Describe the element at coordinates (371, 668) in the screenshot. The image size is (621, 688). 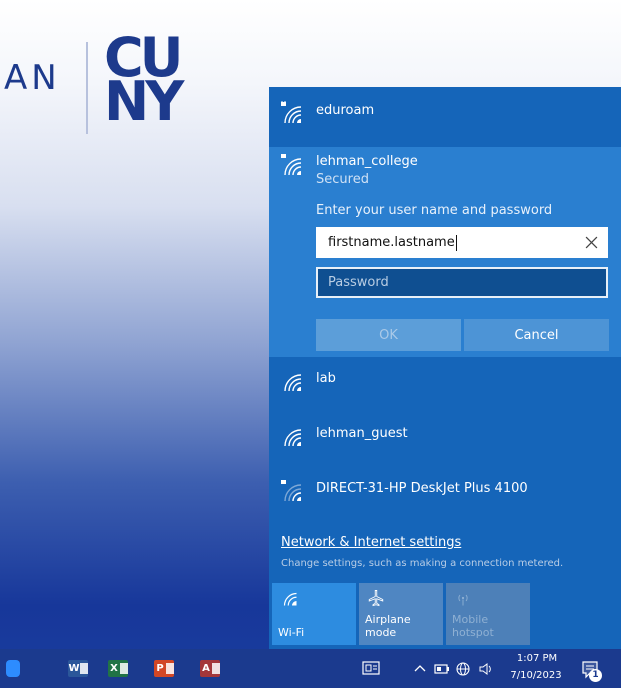
I see `task-view-icon` at that location.